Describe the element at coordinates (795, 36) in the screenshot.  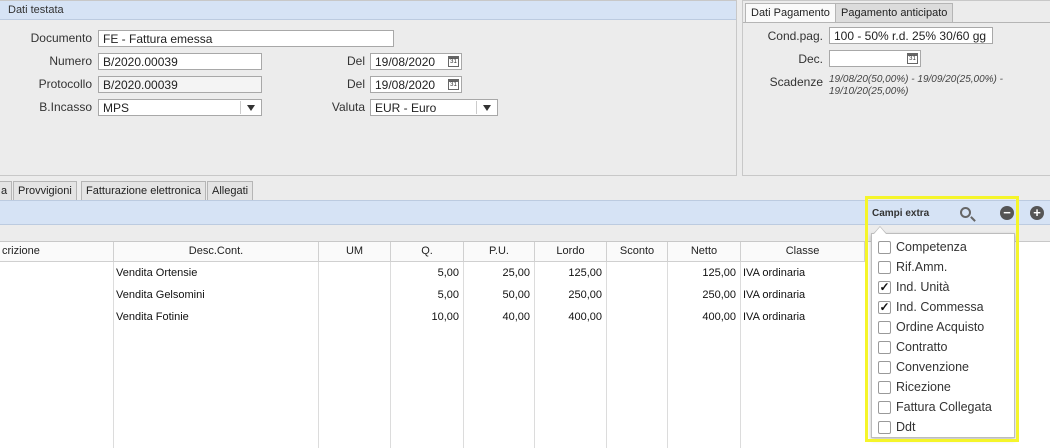
I see `cond-pag-label: Cond.pag.` at that location.